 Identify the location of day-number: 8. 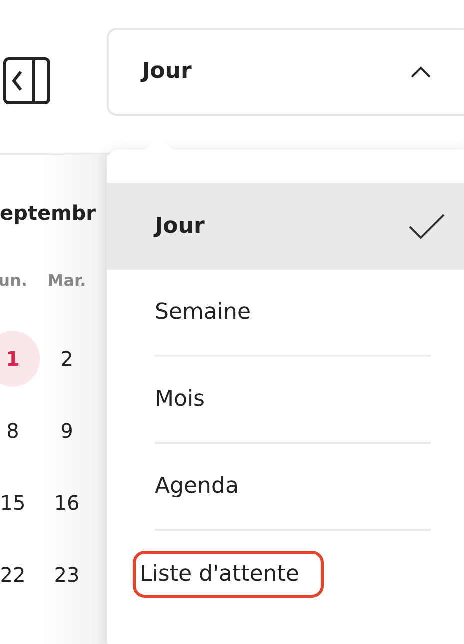
(20, 431).